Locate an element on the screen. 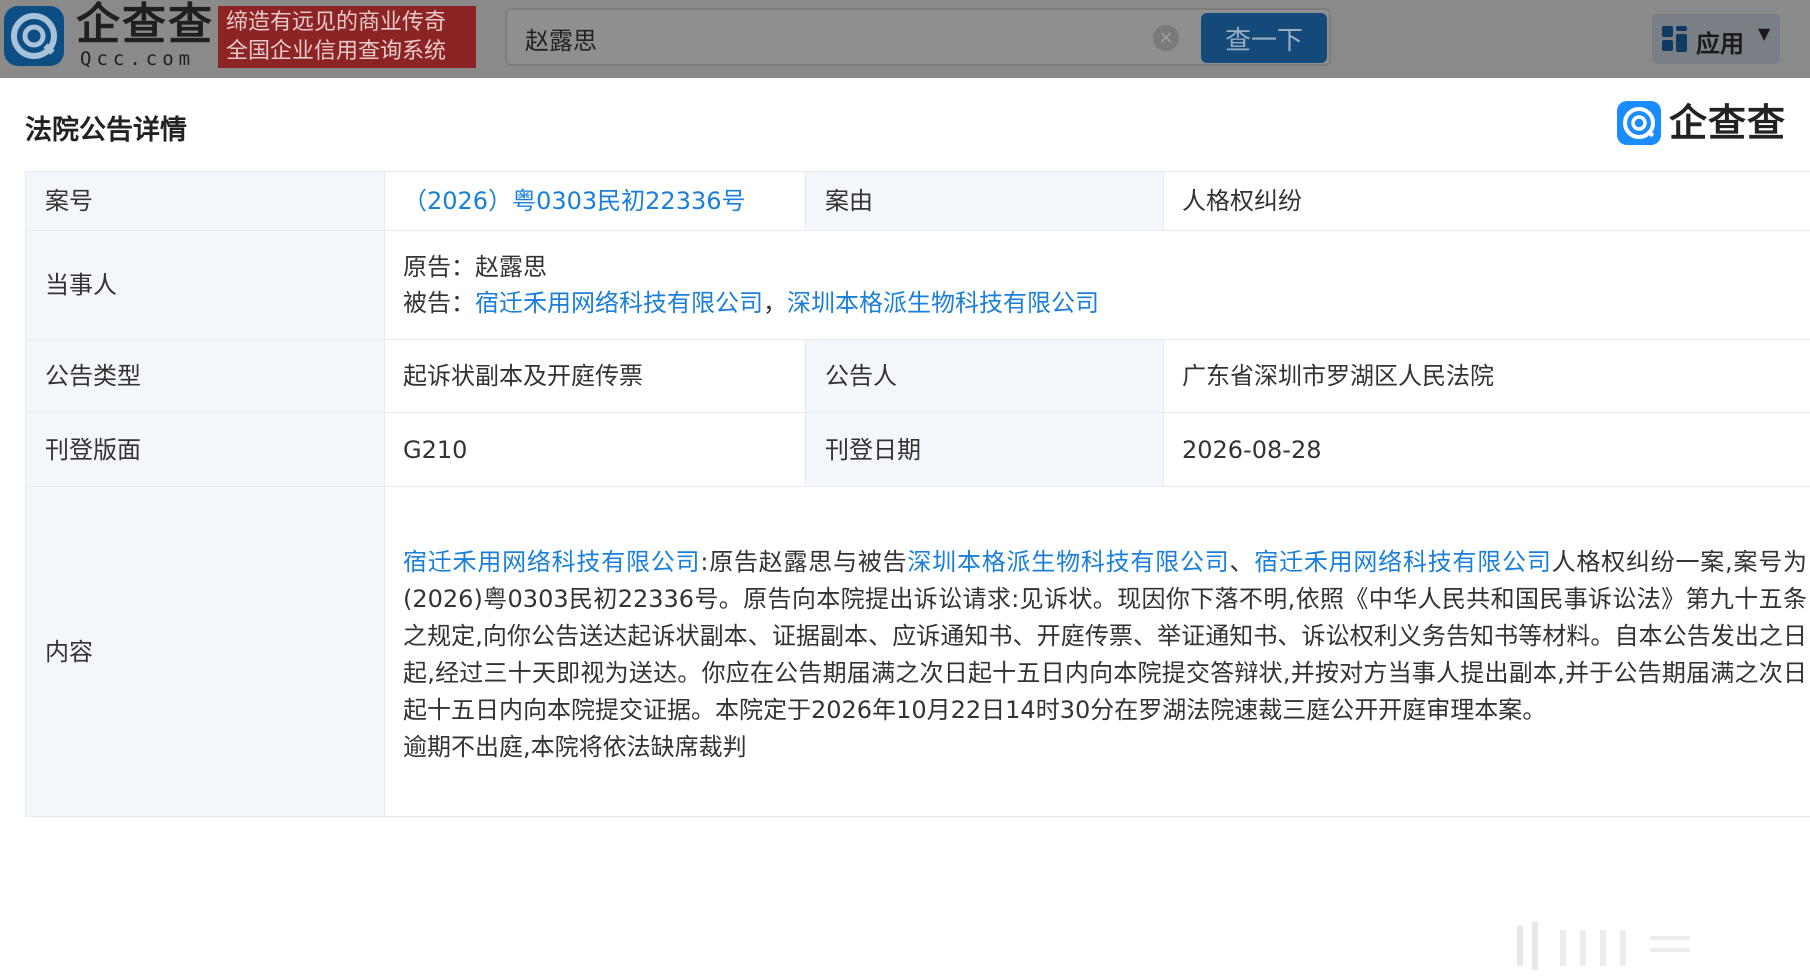 This screenshot has width=1810, height=976. search-input is located at coordinates (825, 38).